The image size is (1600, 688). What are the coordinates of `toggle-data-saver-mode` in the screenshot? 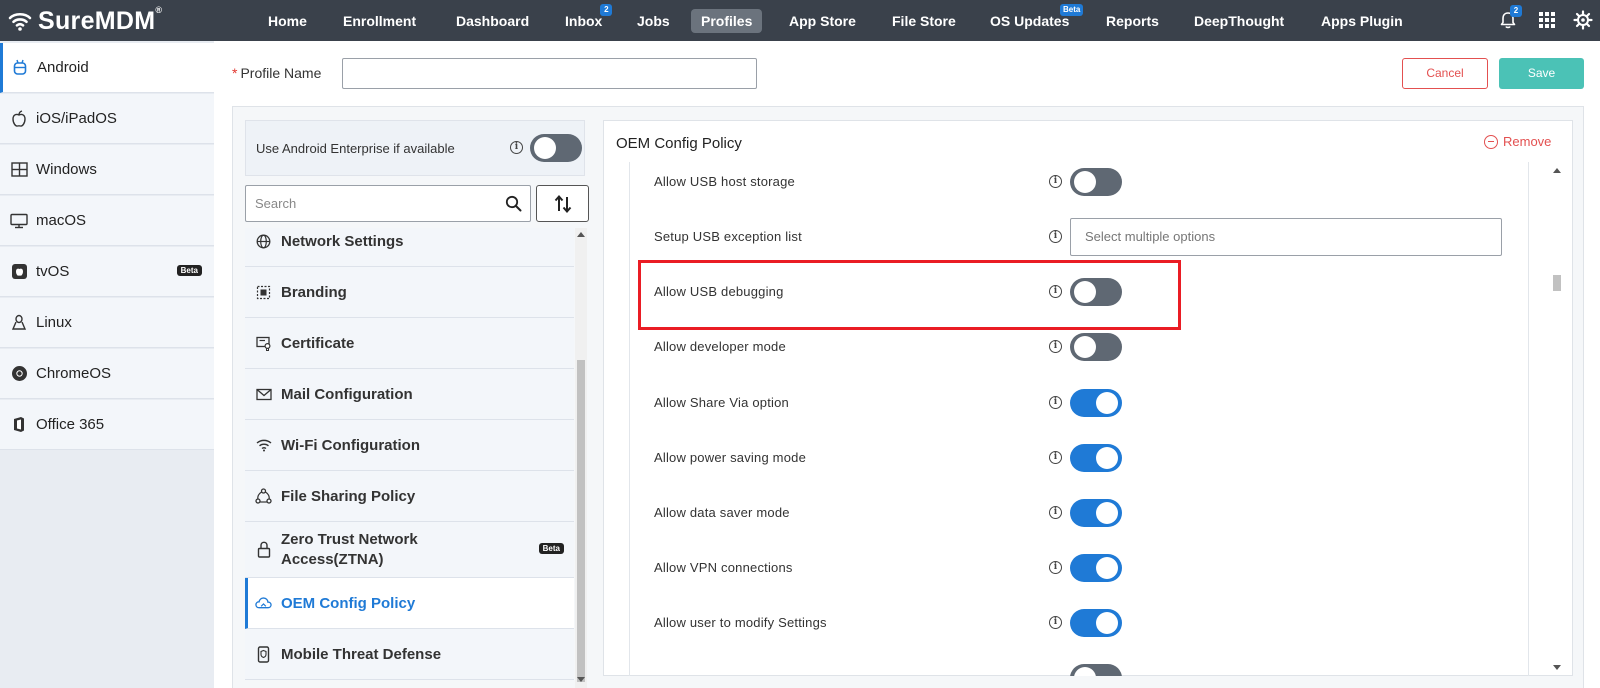 It's located at (1096, 513).